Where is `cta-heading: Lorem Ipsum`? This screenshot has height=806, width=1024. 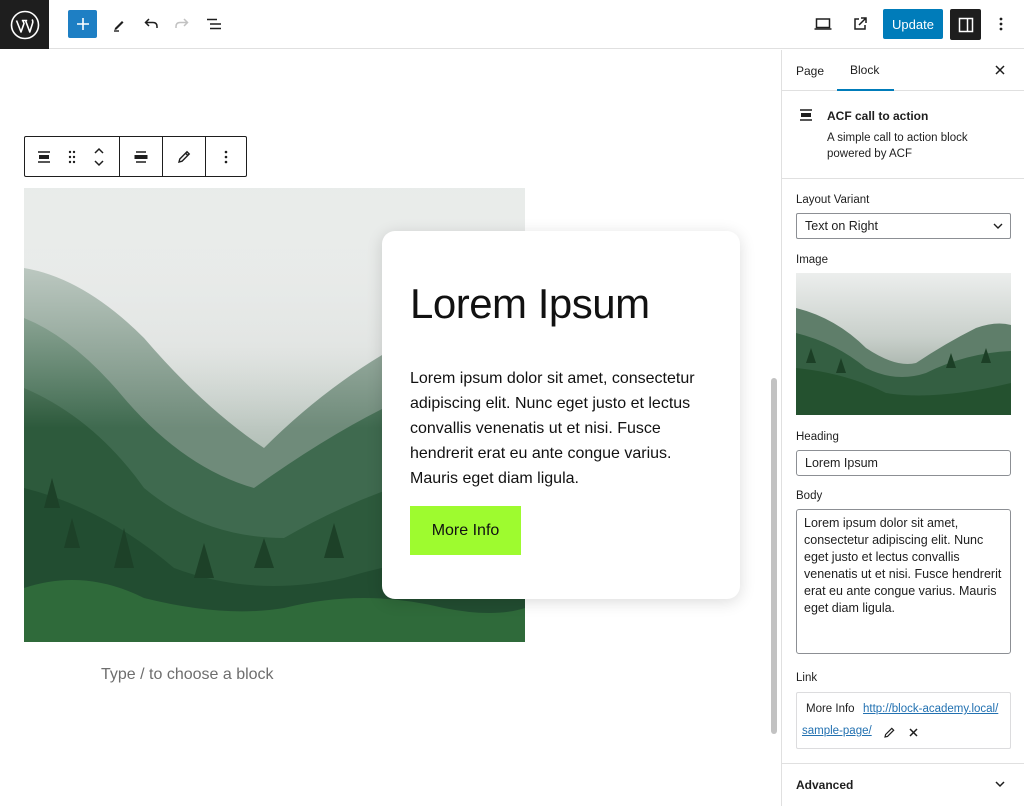
cta-heading: Lorem Ipsum is located at coordinates (530, 304).